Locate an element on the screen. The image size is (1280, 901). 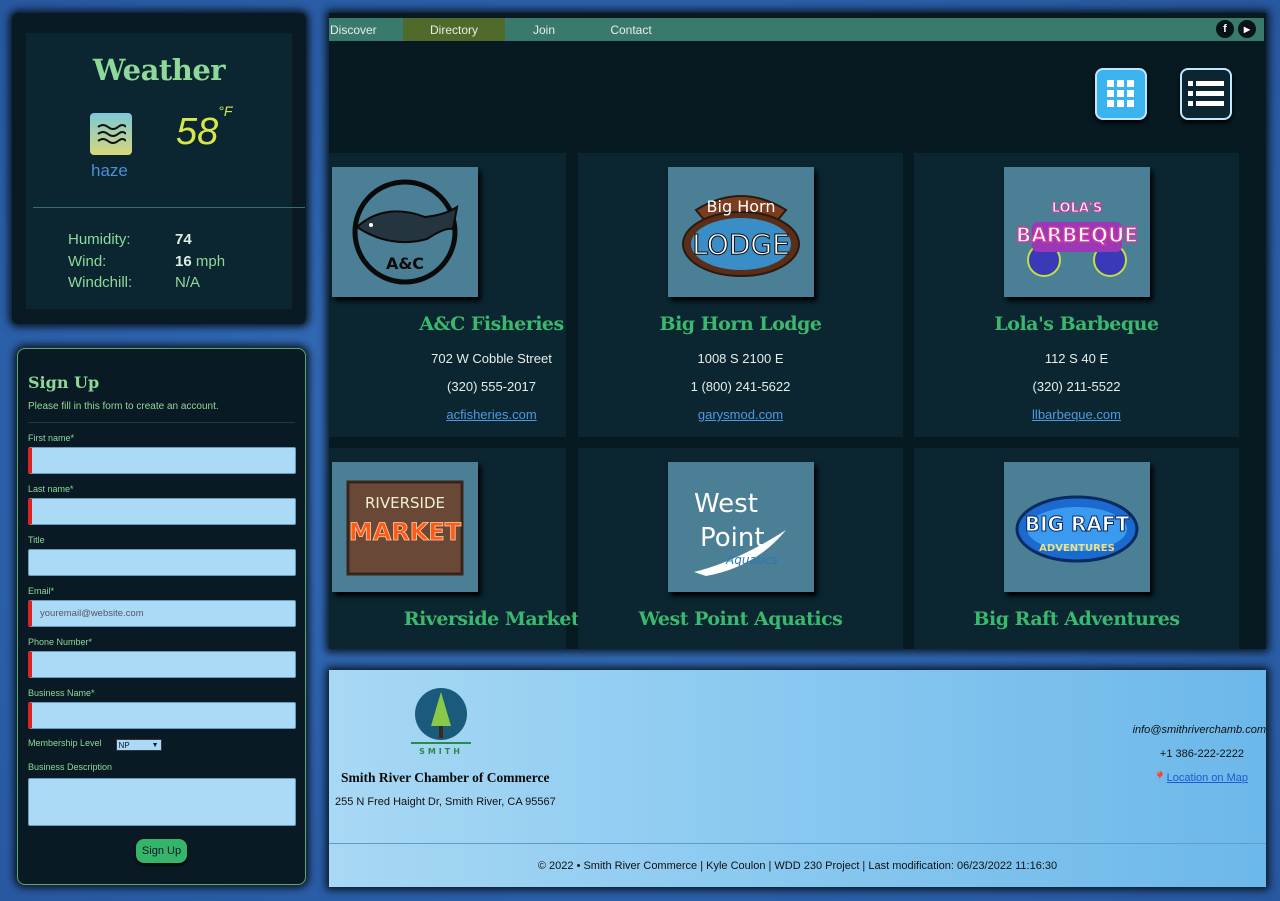
business-phone: 1 (800) 241-5622 is located at coordinates (740, 386).